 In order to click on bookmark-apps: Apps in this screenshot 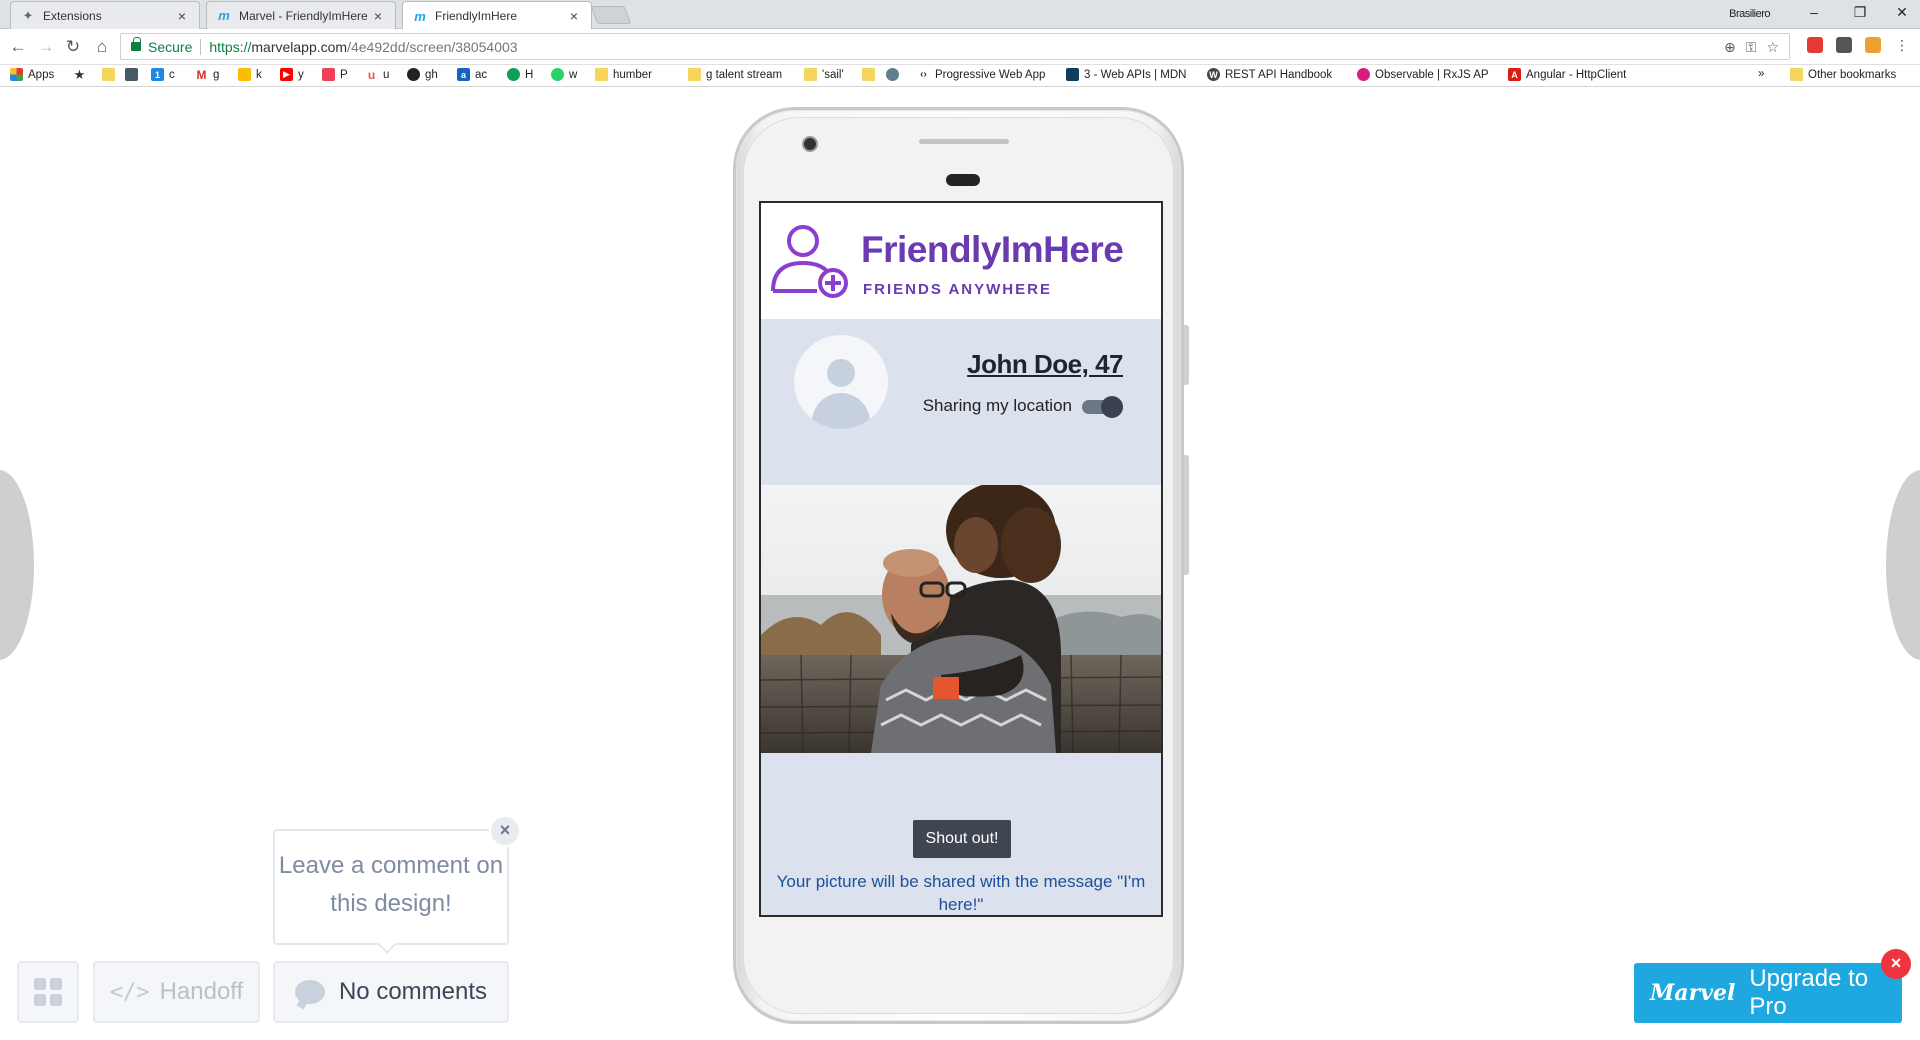, I will do `click(32, 74)`.